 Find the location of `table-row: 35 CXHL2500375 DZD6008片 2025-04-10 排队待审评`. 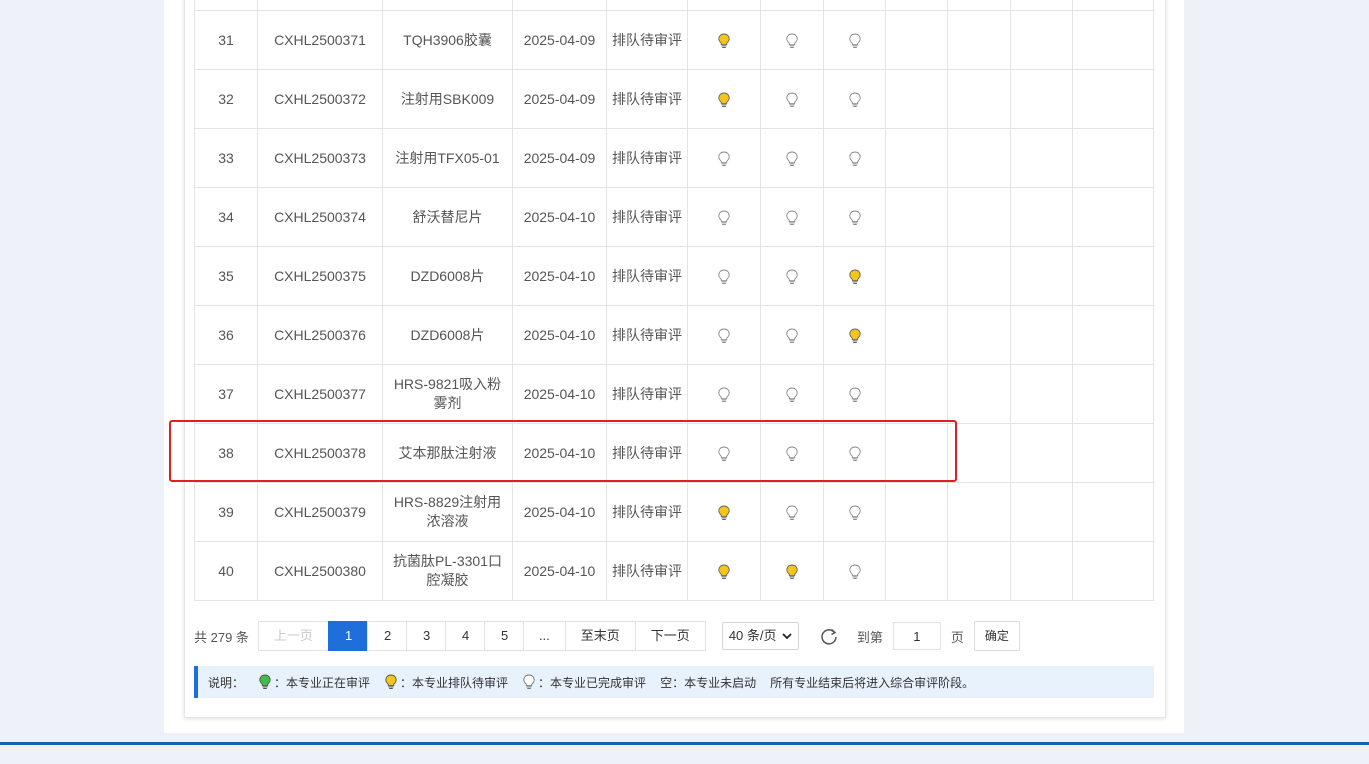

table-row: 35 CXHL2500375 DZD6008片 2025-04-10 排队待审评 is located at coordinates (674, 276).